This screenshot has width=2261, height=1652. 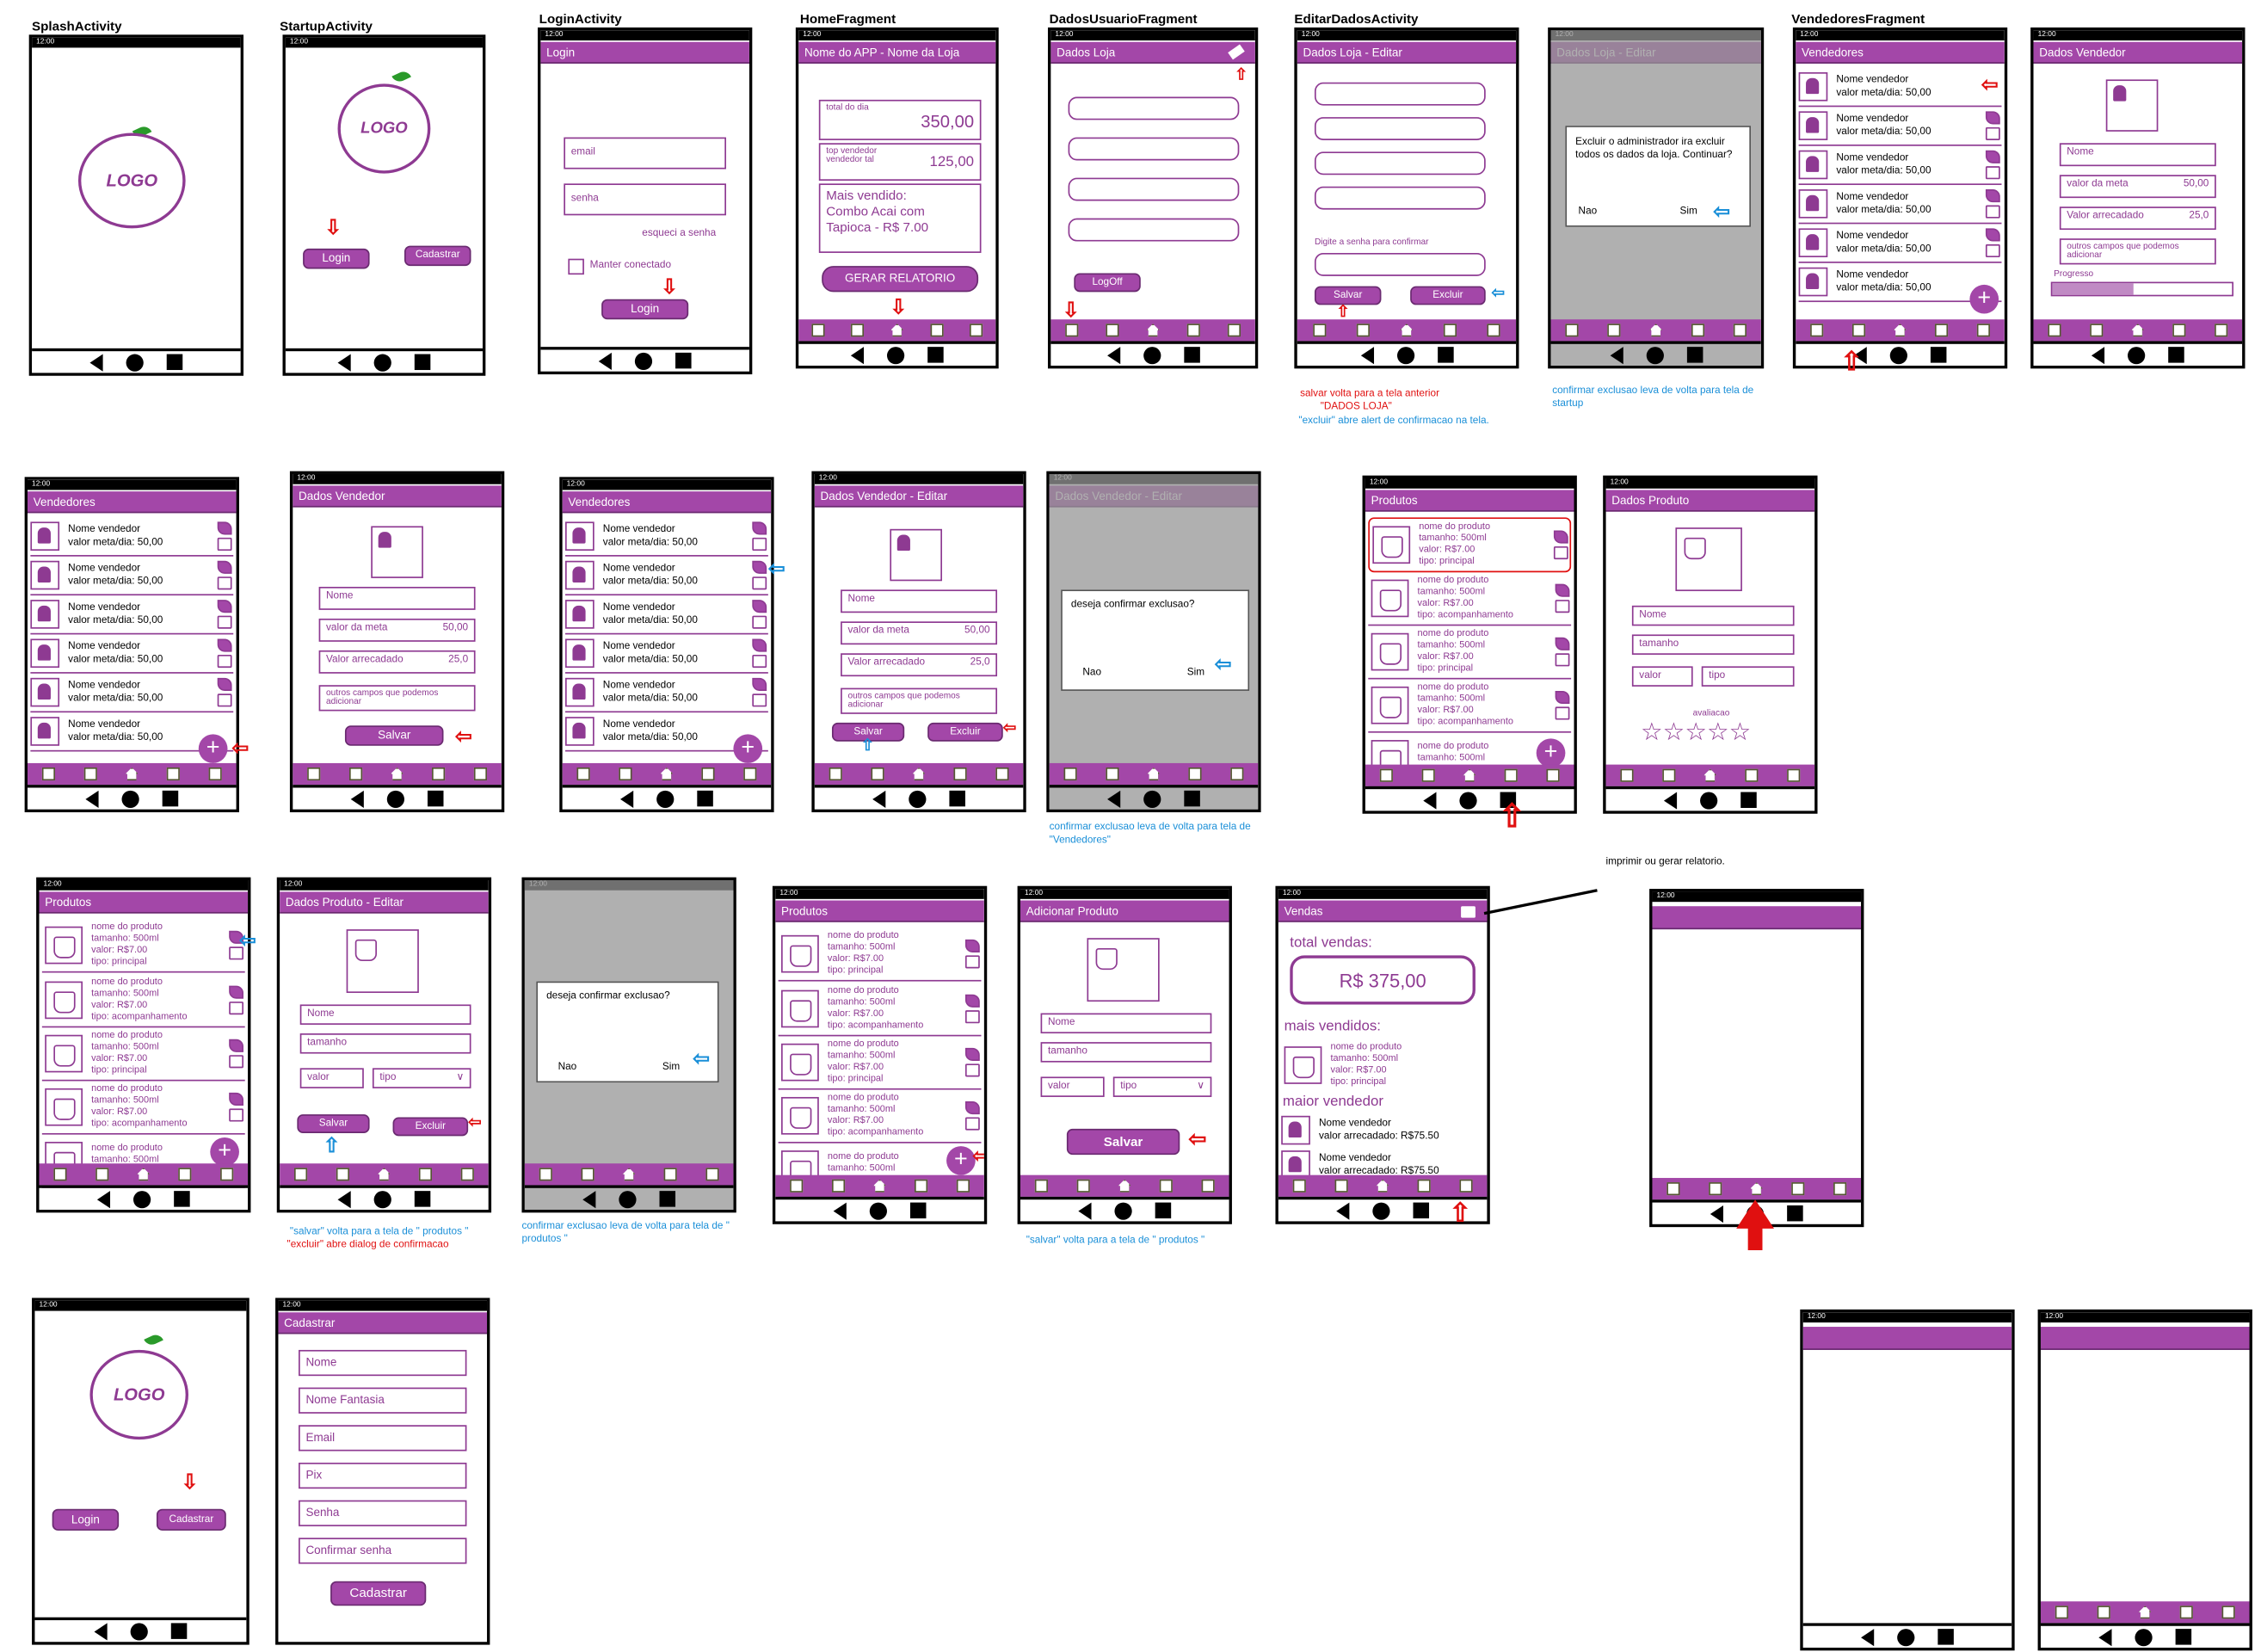 What do you see at coordinates (378, 1593) in the screenshot?
I see `cadastrar-submit-button: Cadastrar` at bounding box center [378, 1593].